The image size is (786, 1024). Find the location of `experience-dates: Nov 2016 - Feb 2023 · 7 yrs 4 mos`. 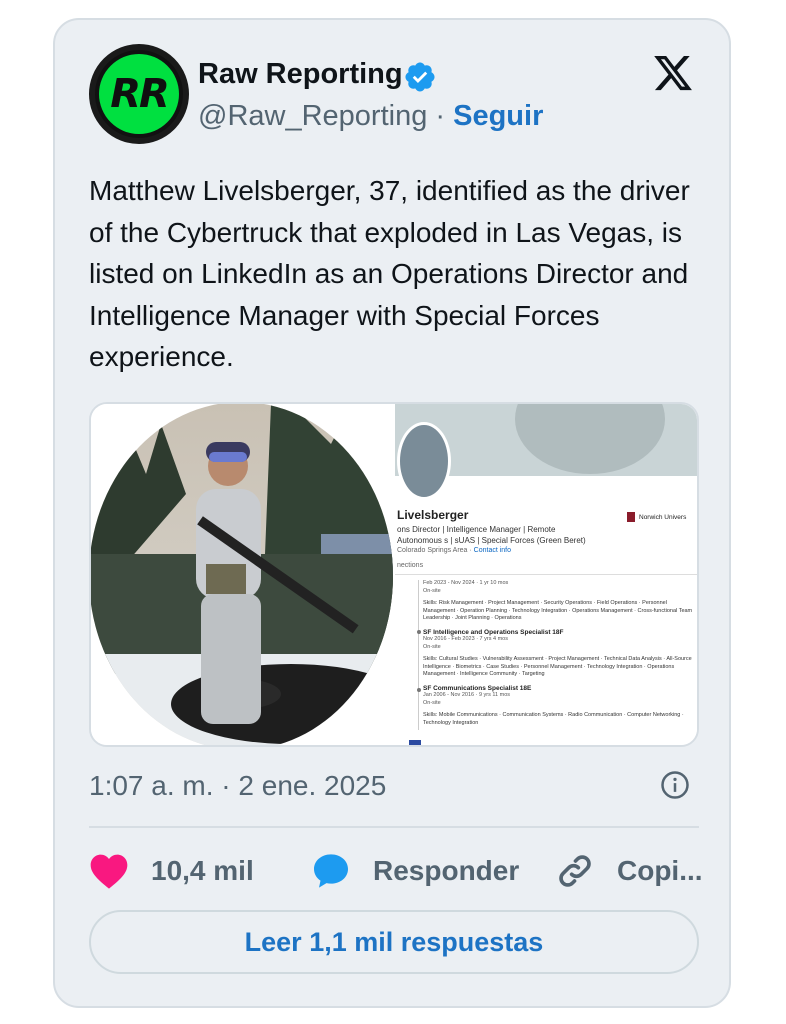

experience-dates: Nov 2016 - Feb 2023 · 7 yrs 4 mos is located at coordinates (465, 639).